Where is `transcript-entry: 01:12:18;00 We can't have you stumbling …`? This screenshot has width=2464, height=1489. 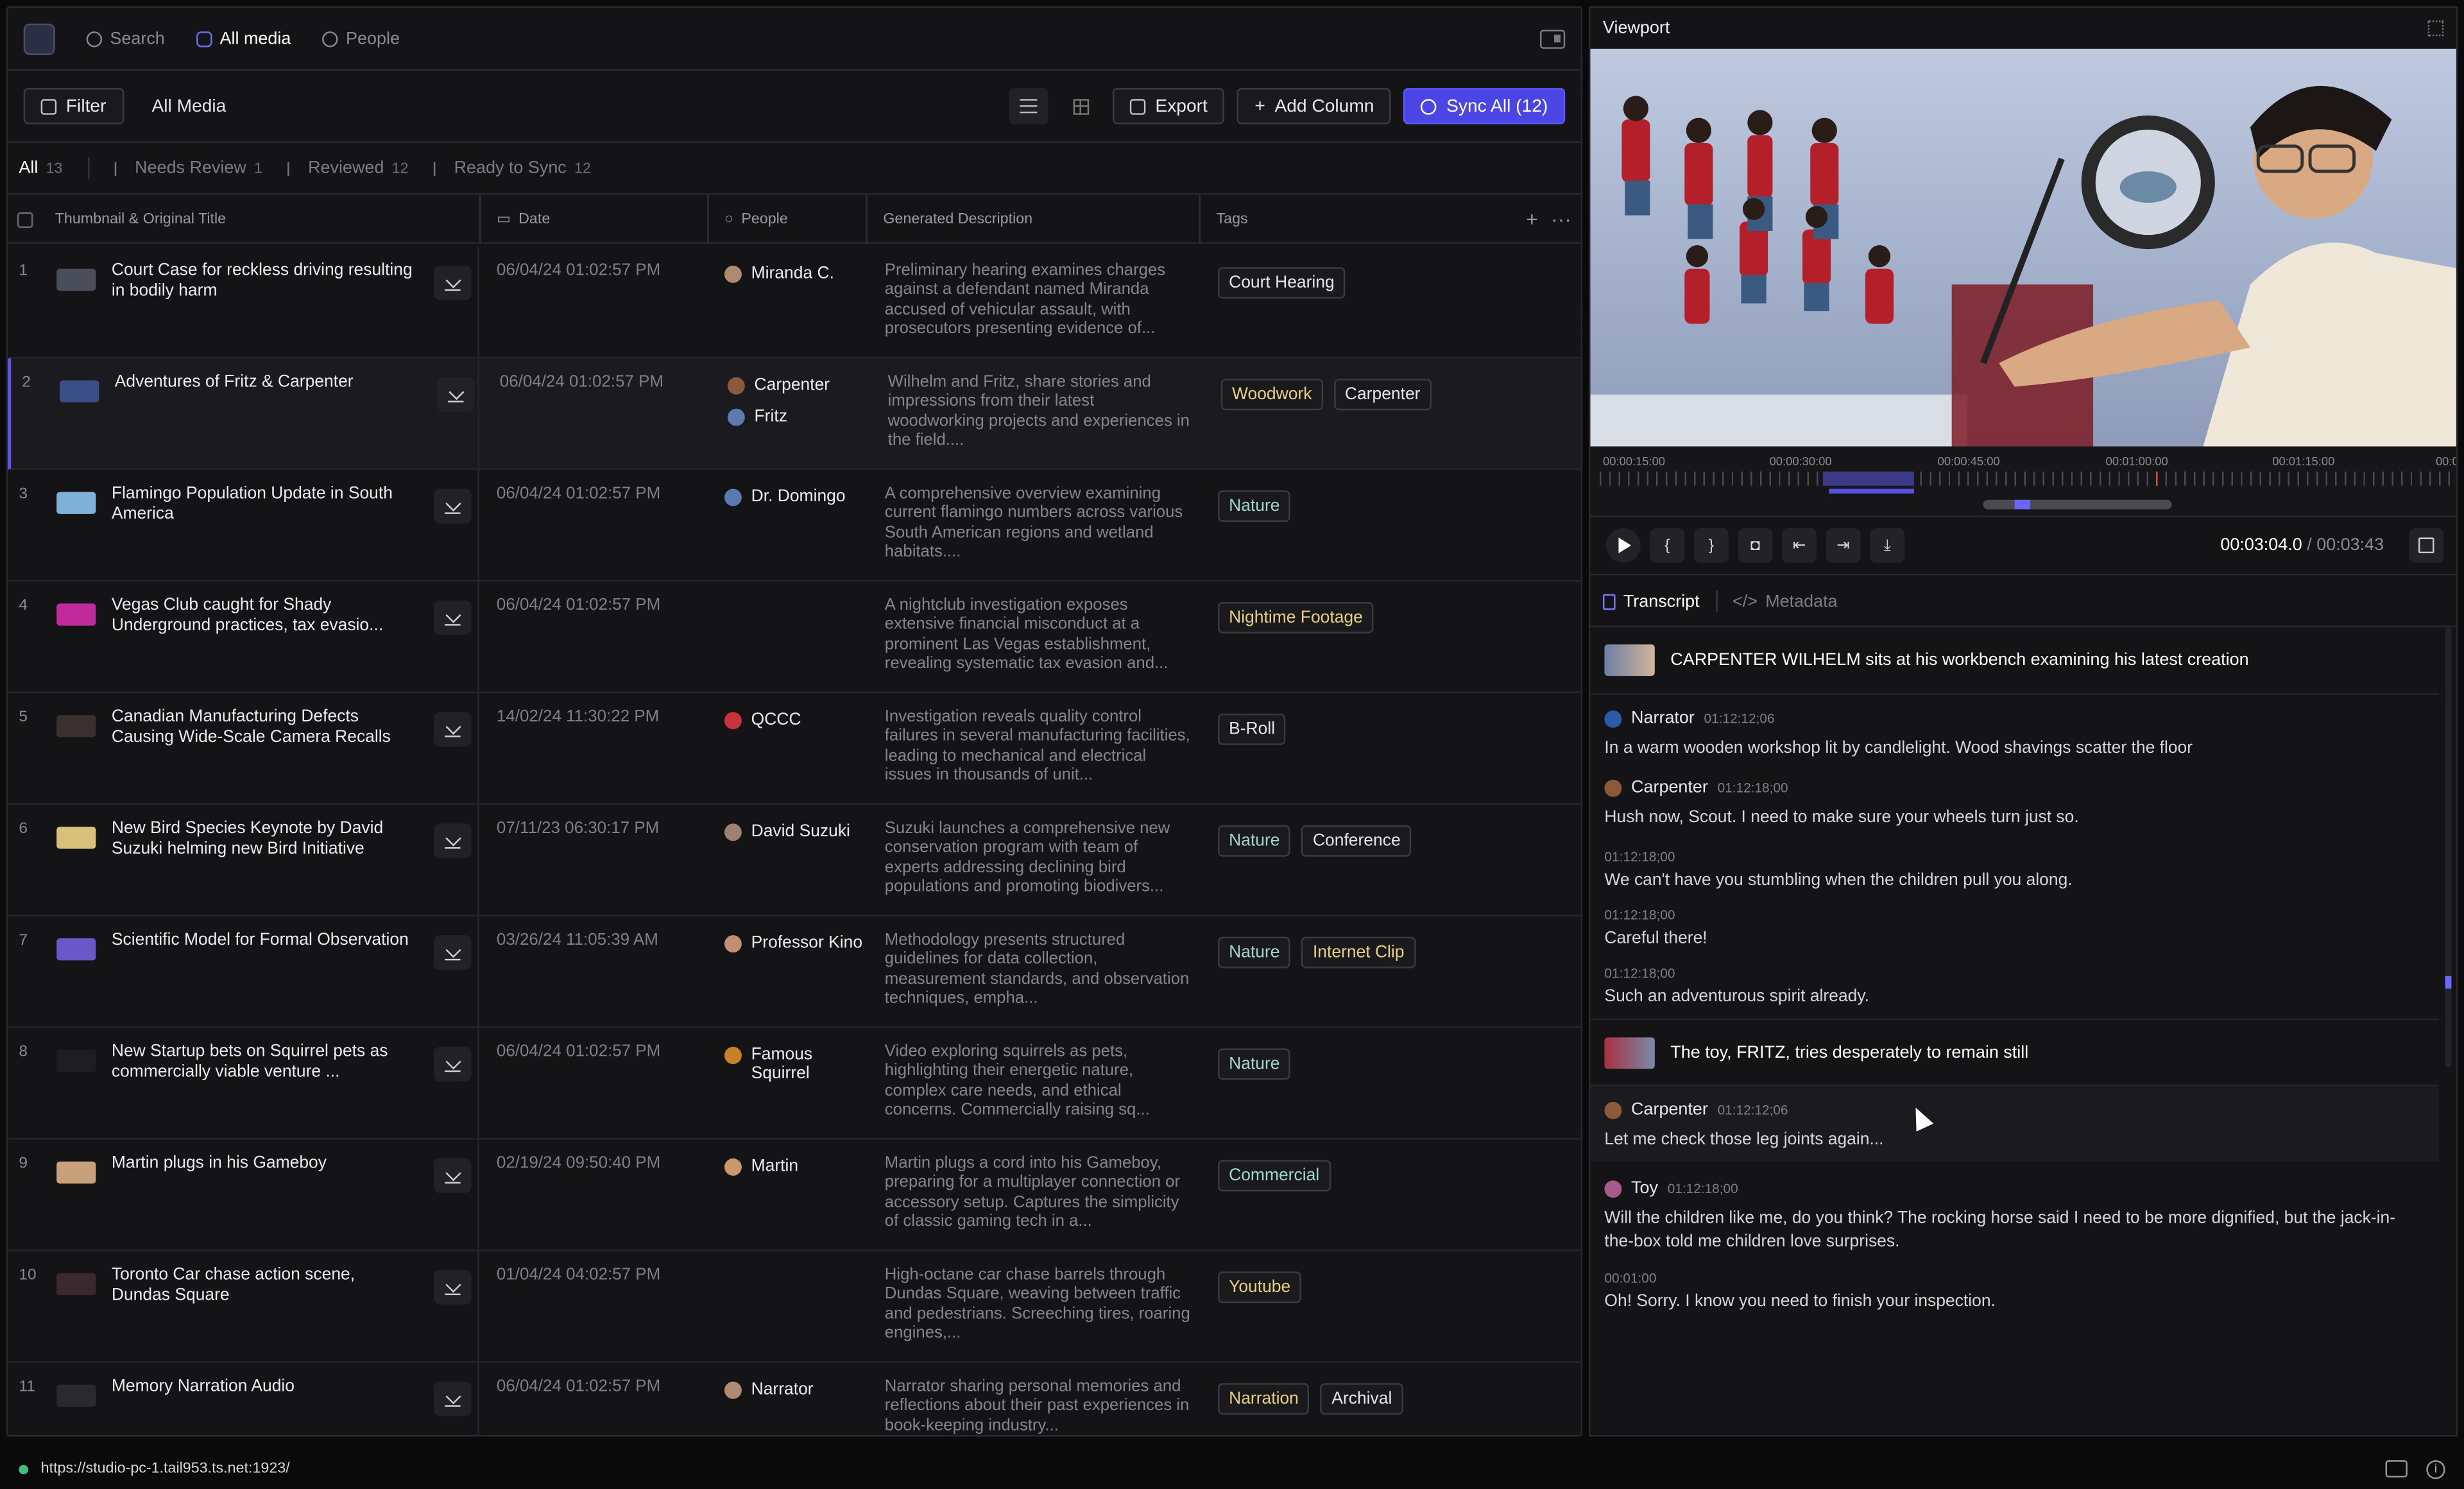 transcript-entry: 01:12:18;00 We can't have you stumbling … is located at coordinates (2014, 871).